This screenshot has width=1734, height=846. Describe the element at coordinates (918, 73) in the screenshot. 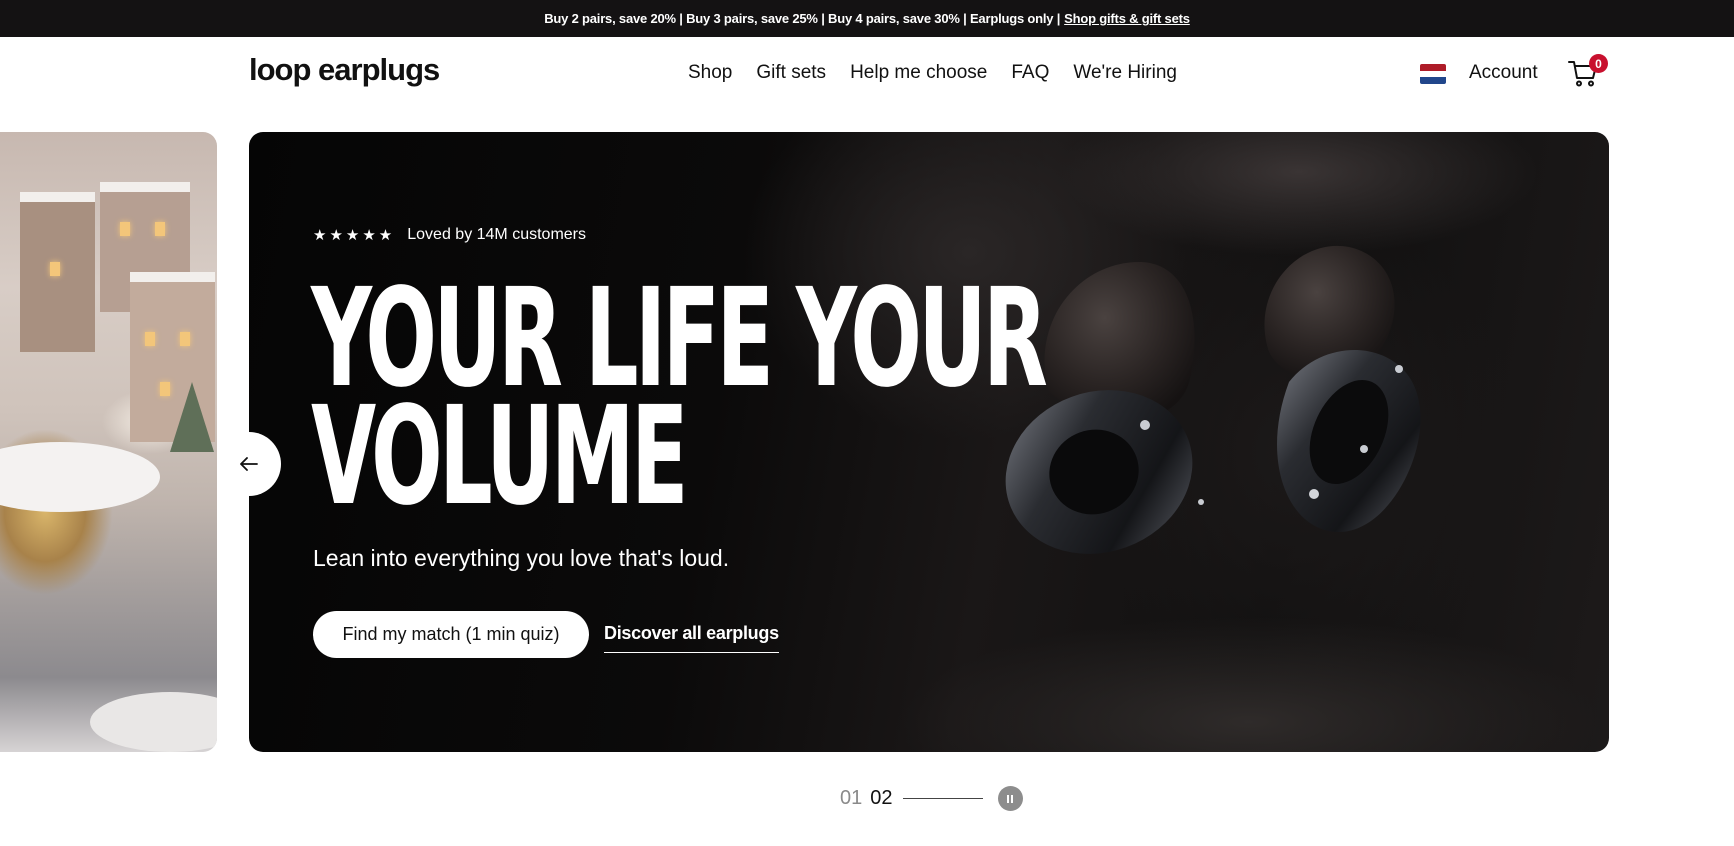

I see `nav-item-help-me-choose: Help me choose` at that location.